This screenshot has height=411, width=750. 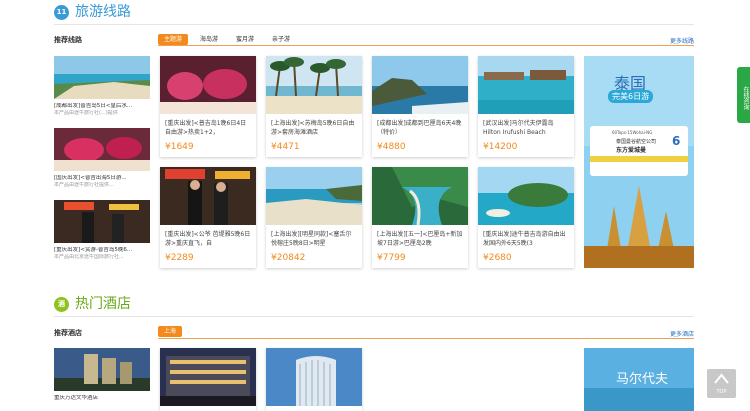 What do you see at coordinates (631, 96) in the screenshot?
I see `banner-subtitle: 完美6日游` at bounding box center [631, 96].